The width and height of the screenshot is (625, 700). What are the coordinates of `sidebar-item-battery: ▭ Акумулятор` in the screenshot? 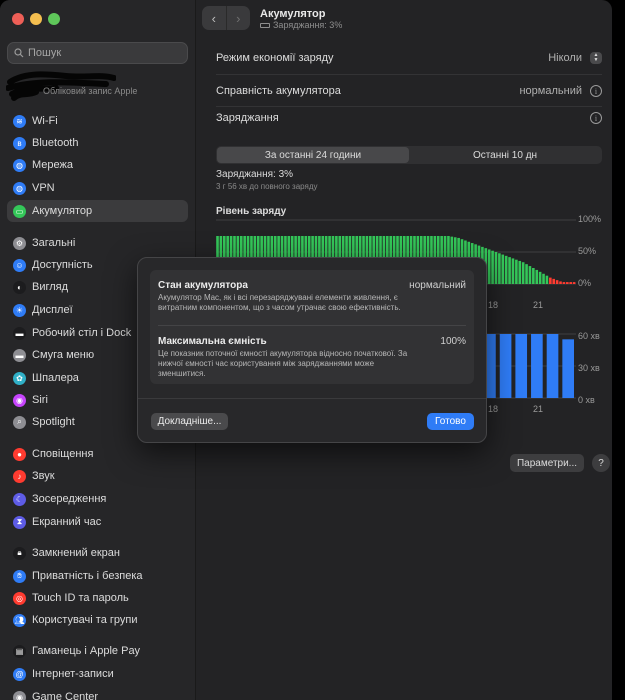 It's located at (97, 211).